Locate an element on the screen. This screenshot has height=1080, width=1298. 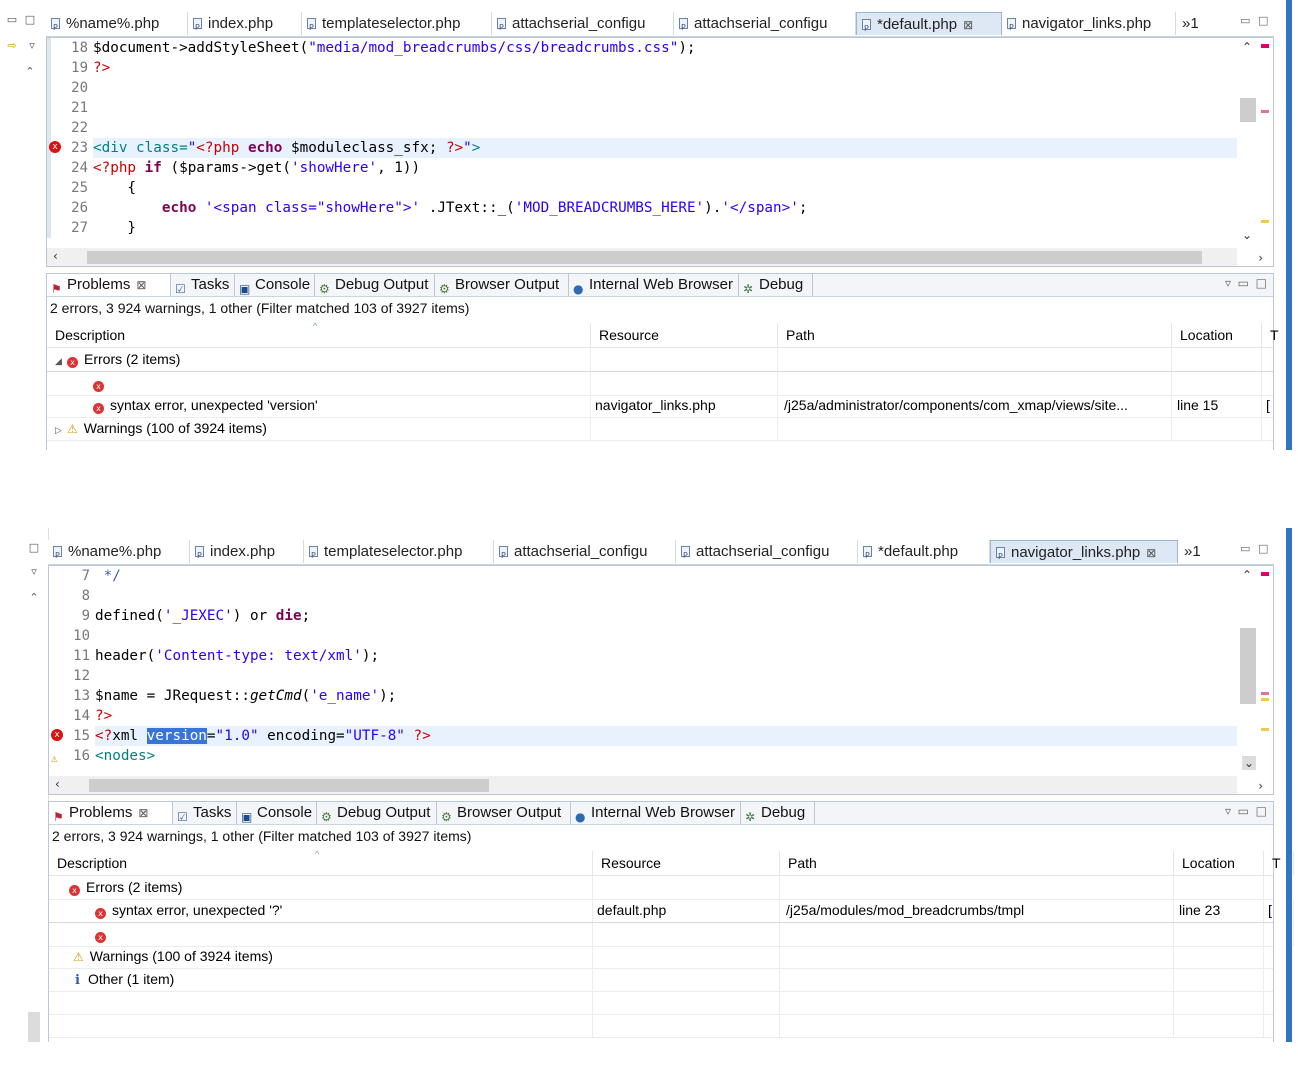
tab-default-php: *default.php is located at coordinates (924, 553).